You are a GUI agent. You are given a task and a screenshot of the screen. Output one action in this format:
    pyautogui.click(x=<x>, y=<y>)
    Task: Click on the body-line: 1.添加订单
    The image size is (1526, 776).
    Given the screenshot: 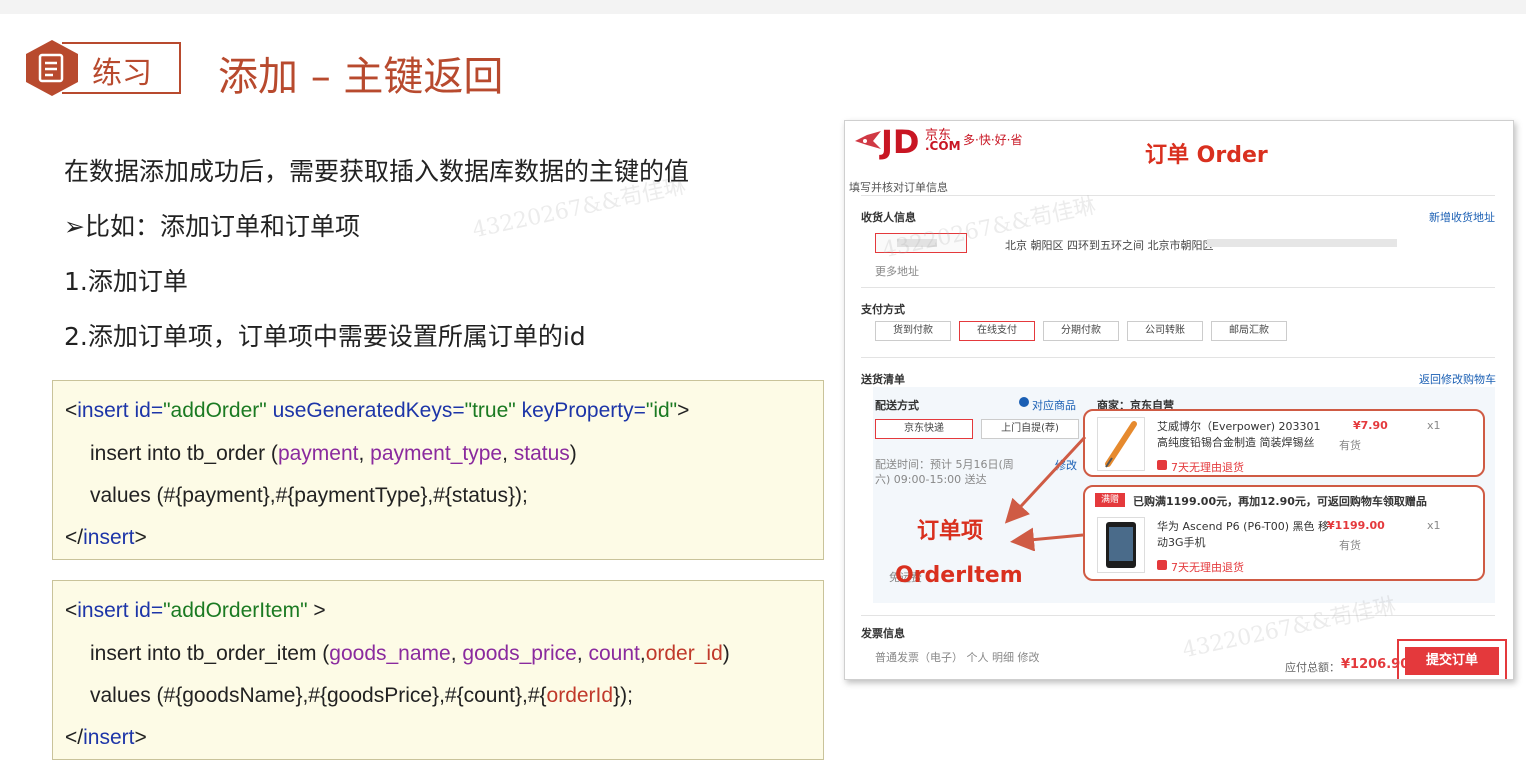 What is the action you would take?
    pyautogui.click(x=126, y=281)
    